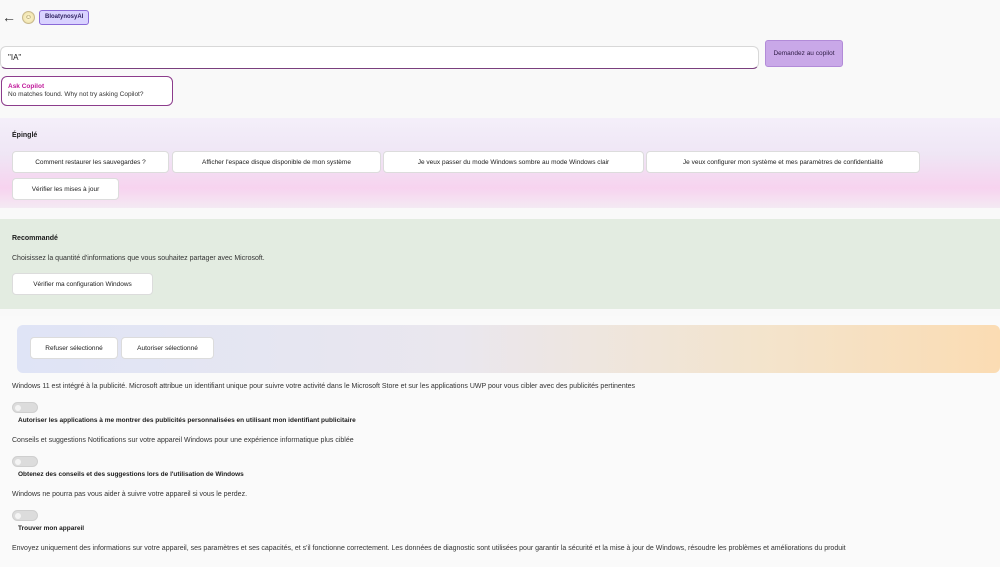  I want to click on tips-toggle, so click(25, 461).